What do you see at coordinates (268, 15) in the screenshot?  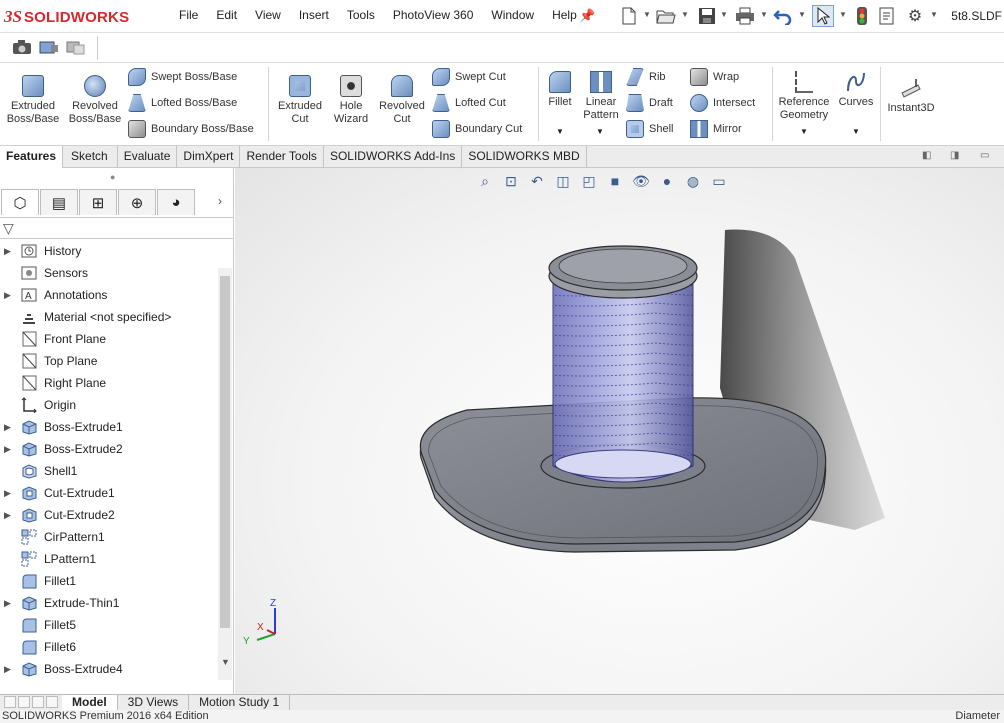 I see `menu-view: View` at bounding box center [268, 15].